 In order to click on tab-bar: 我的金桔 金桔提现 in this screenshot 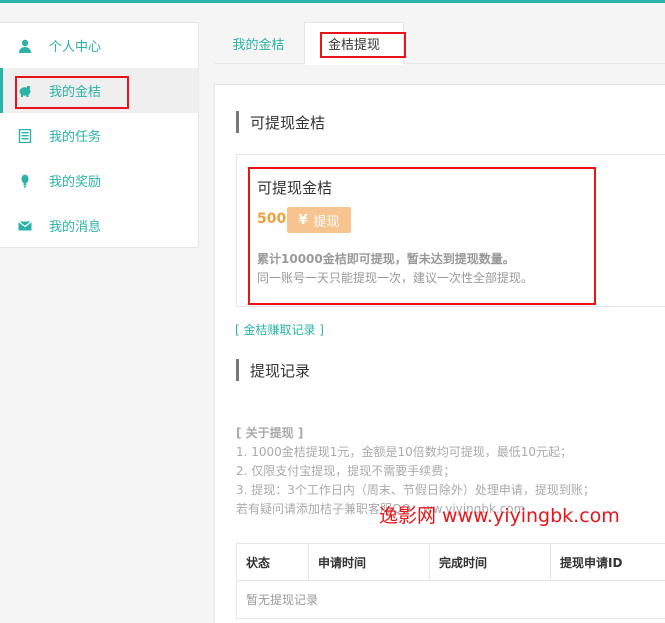, I will do `click(439, 43)`.